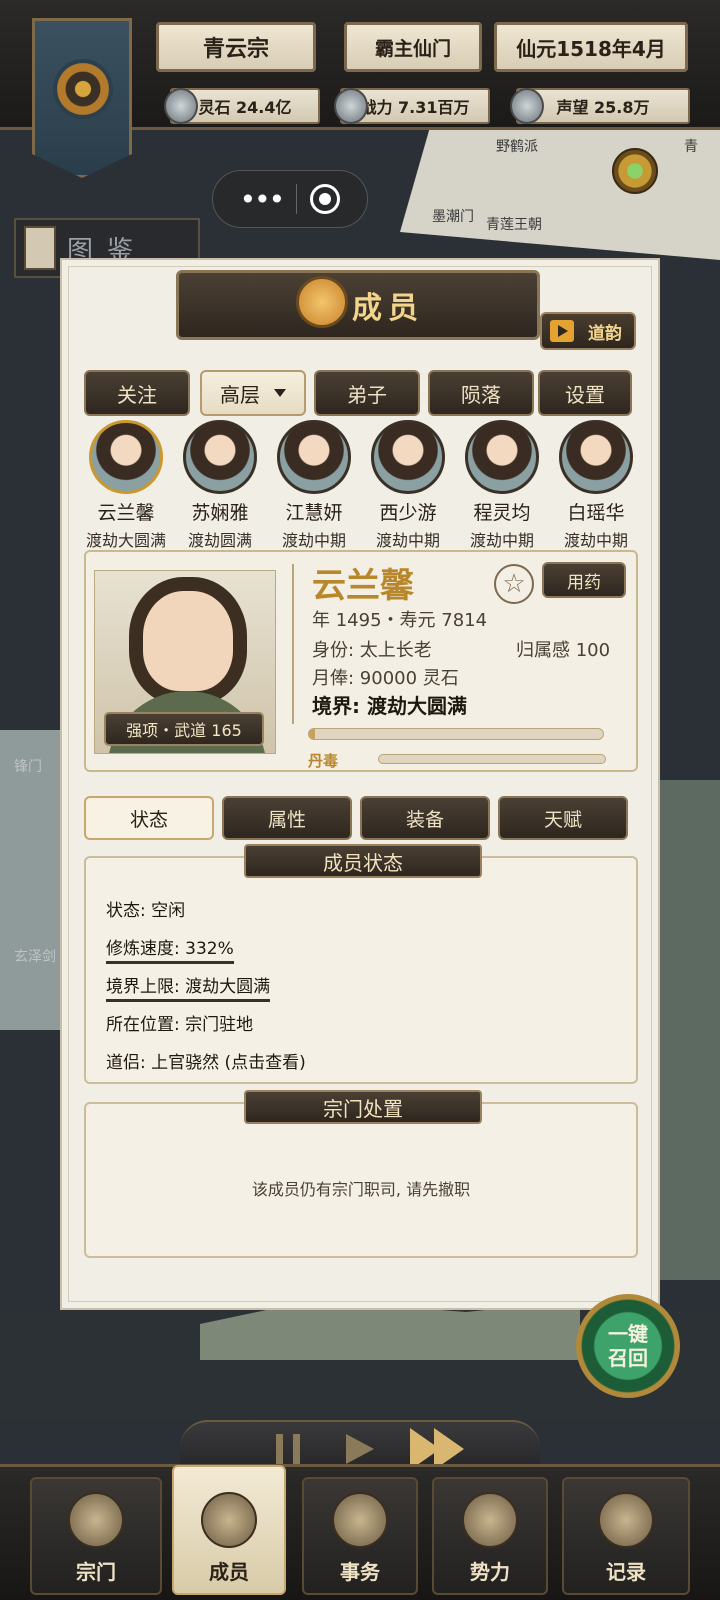  What do you see at coordinates (280, 393) in the screenshot?
I see `chevron-down-icon` at bounding box center [280, 393].